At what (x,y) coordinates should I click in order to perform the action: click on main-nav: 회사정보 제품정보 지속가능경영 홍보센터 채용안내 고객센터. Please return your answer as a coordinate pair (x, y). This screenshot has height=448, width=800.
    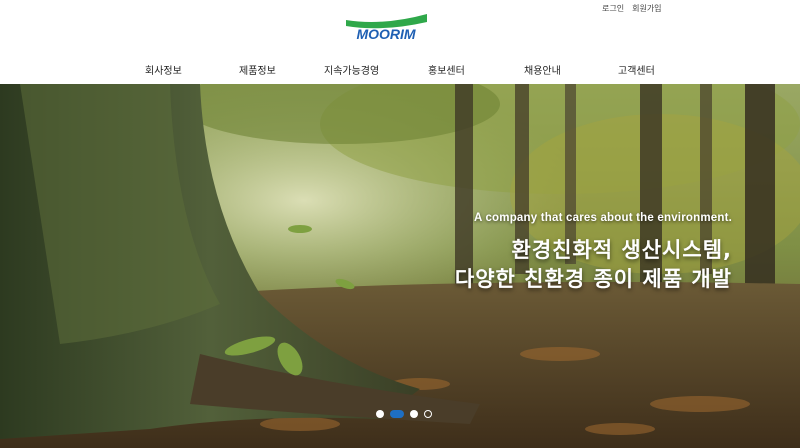
    Looking at the image, I should click on (400, 69).